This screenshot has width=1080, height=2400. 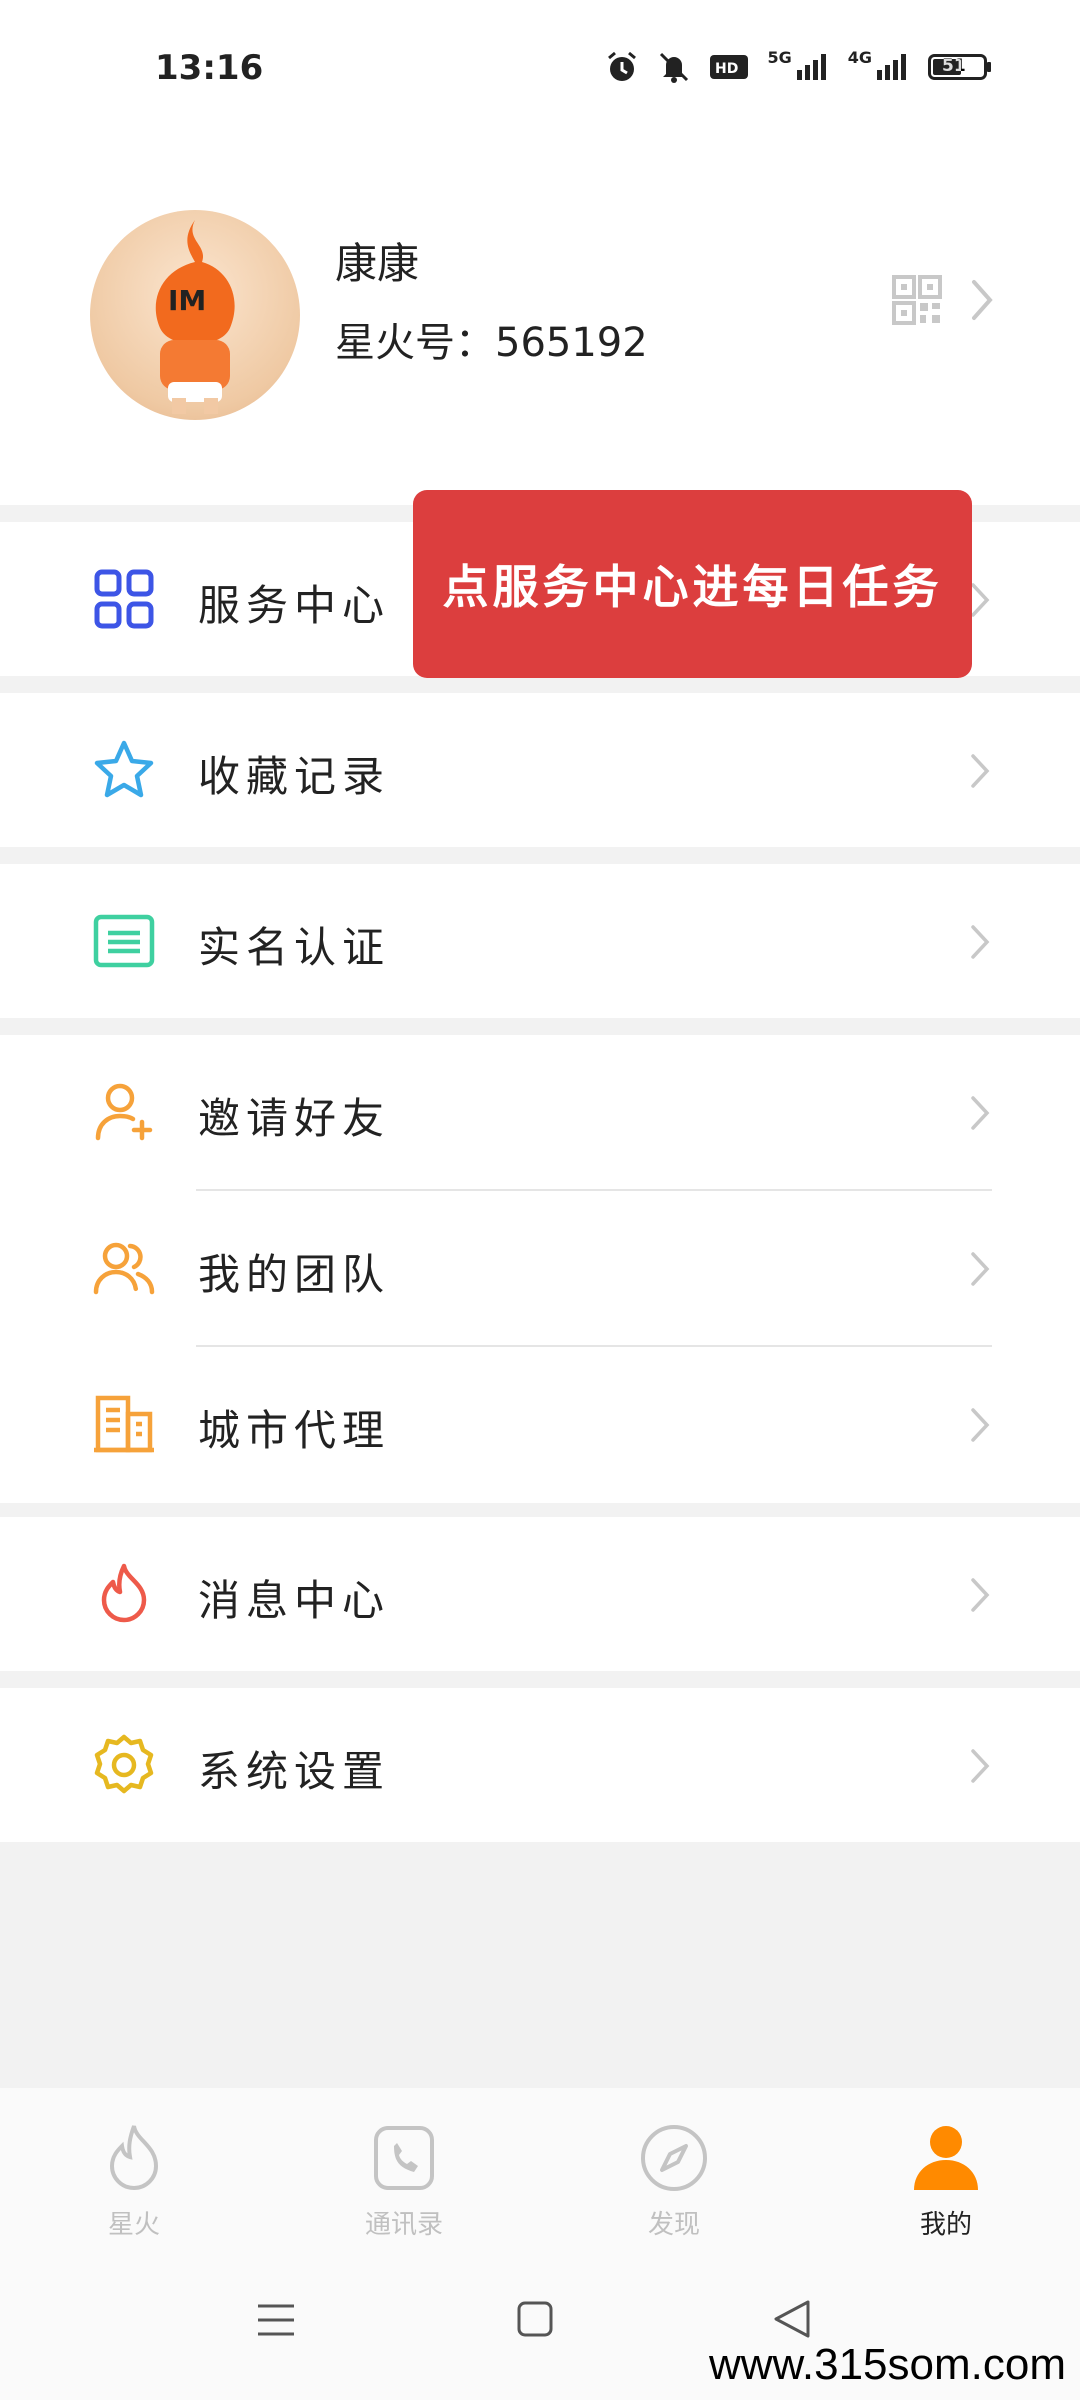 I want to click on menu-item-real-name: 实名认证, so click(x=540, y=941).